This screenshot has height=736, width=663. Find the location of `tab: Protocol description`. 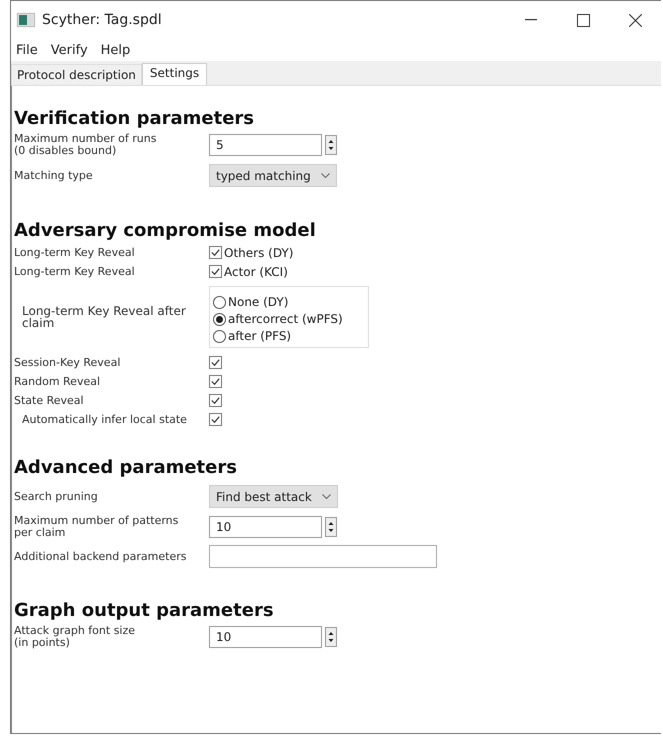

tab: Protocol description is located at coordinates (76, 74).